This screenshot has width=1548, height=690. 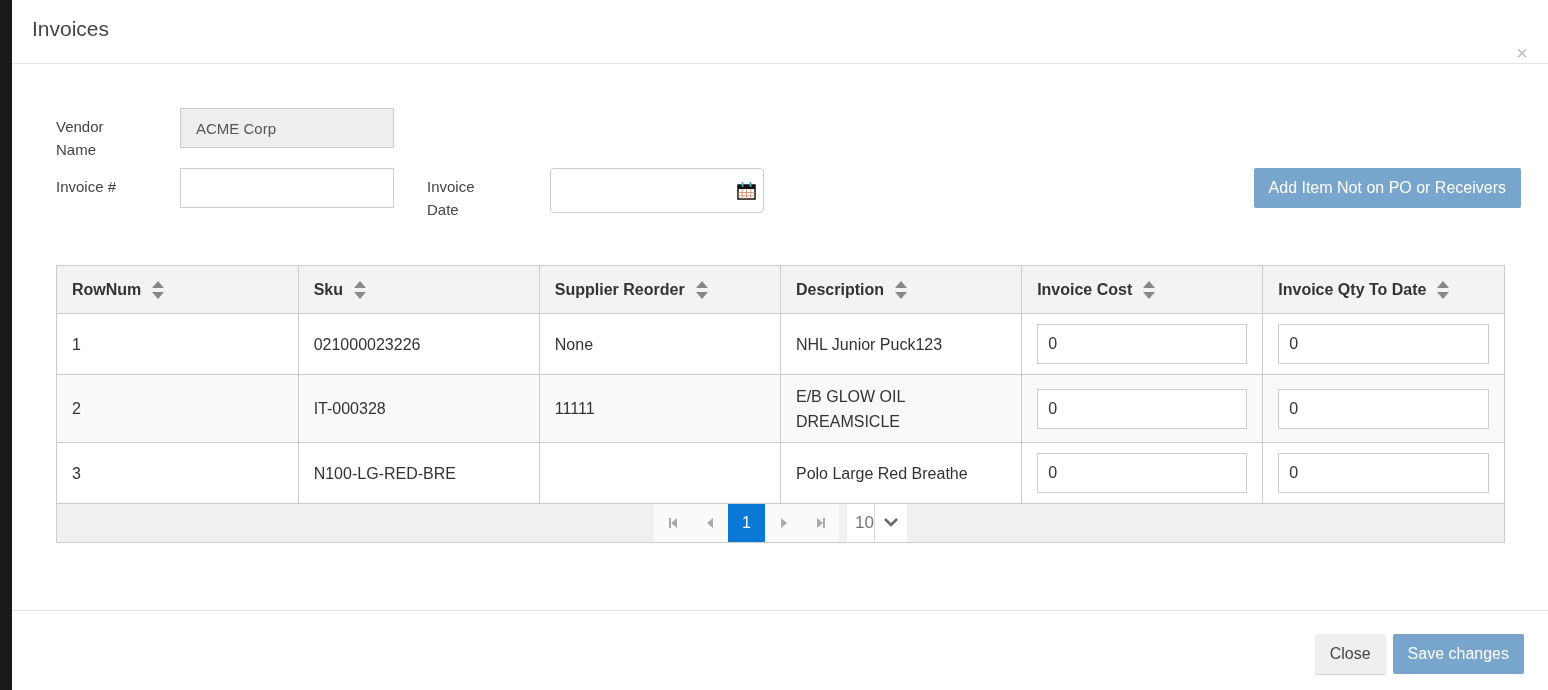 What do you see at coordinates (657, 190) in the screenshot?
I see `date-field` at bounding box center [657, 190].